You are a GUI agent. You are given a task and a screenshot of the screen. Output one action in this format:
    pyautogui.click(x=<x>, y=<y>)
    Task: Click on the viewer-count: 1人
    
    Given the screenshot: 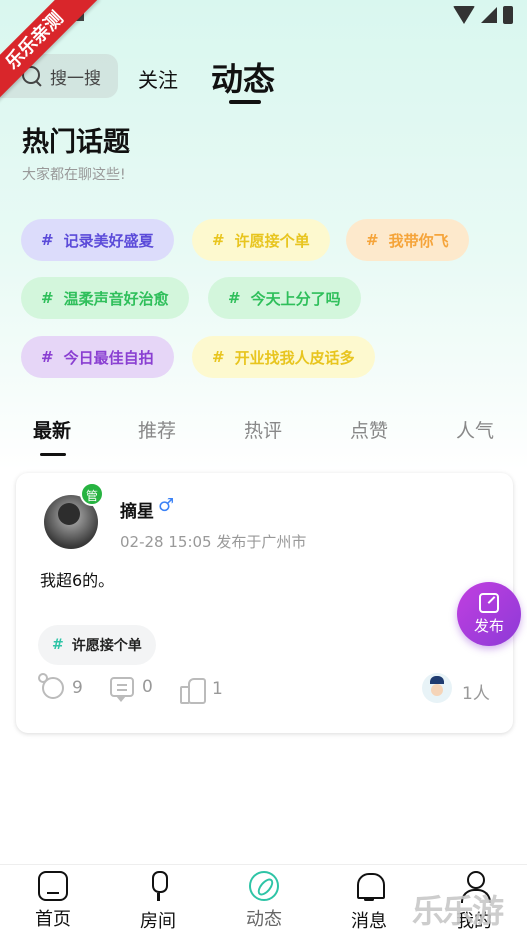 What is the action you would take?
    pyautogui.click(x=476, y=694)
    